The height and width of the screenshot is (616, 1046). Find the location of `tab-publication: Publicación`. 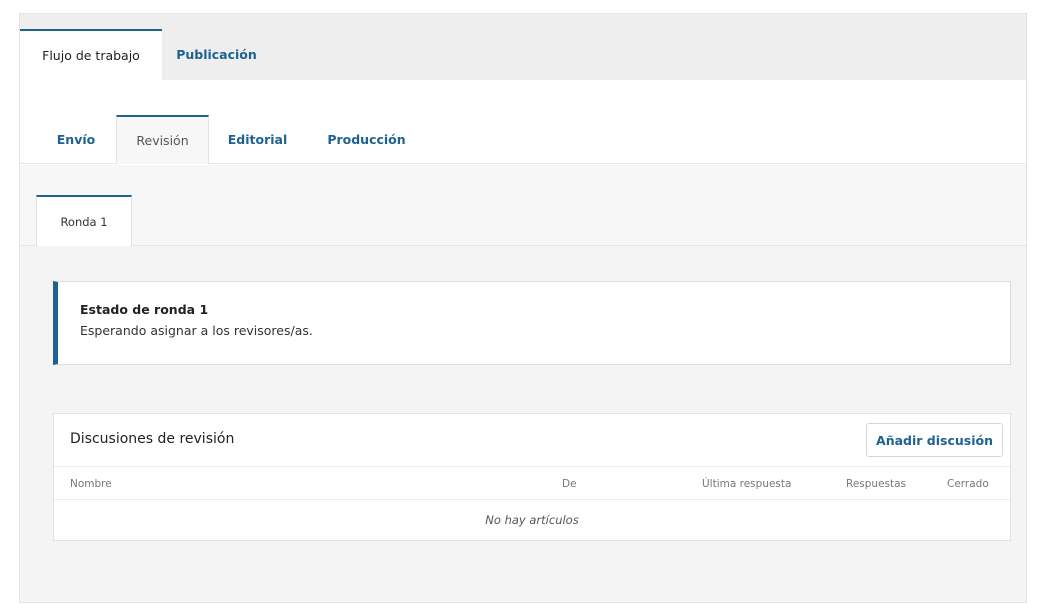

tab-publication: Publicación is located at coordinates (216, 54).